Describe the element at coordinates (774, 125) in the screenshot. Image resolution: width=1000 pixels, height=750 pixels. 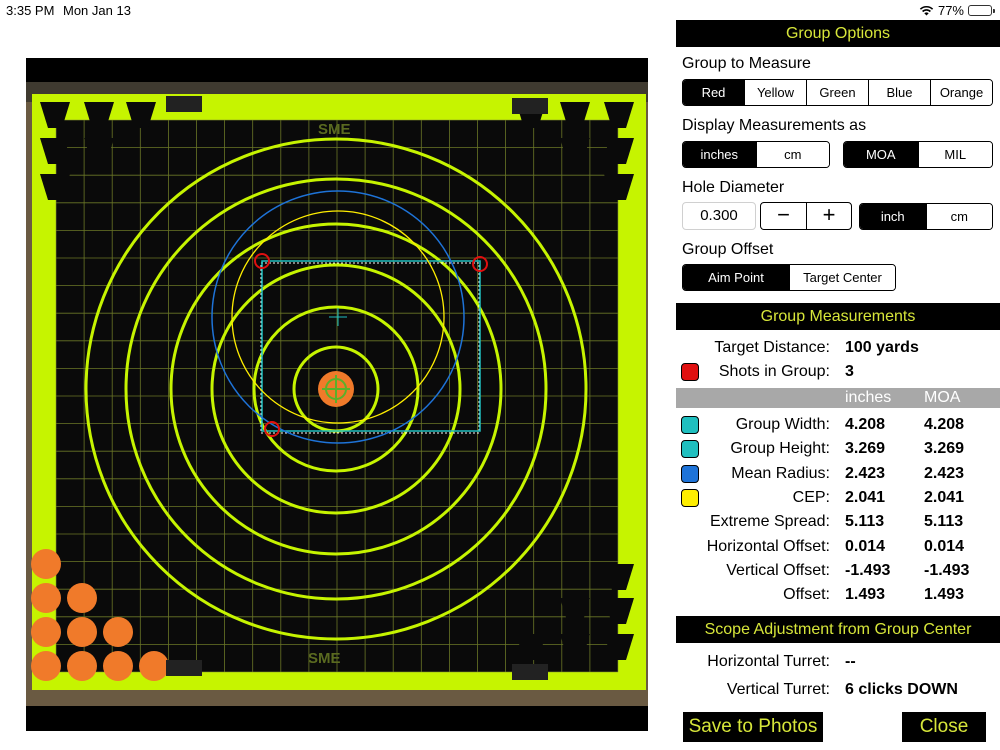
I see `display-measurements-label: Display Measurements as` at that location.